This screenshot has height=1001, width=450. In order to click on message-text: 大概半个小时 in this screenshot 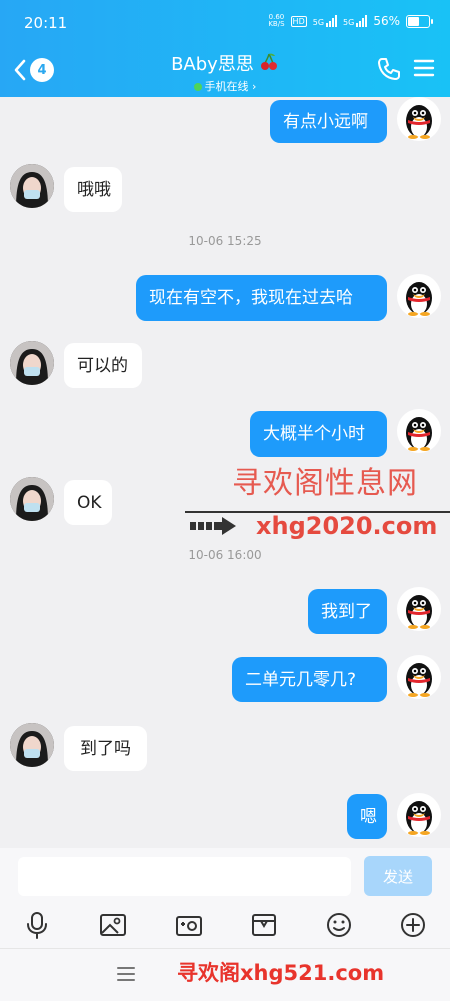, I will do `click(314, 434)`.